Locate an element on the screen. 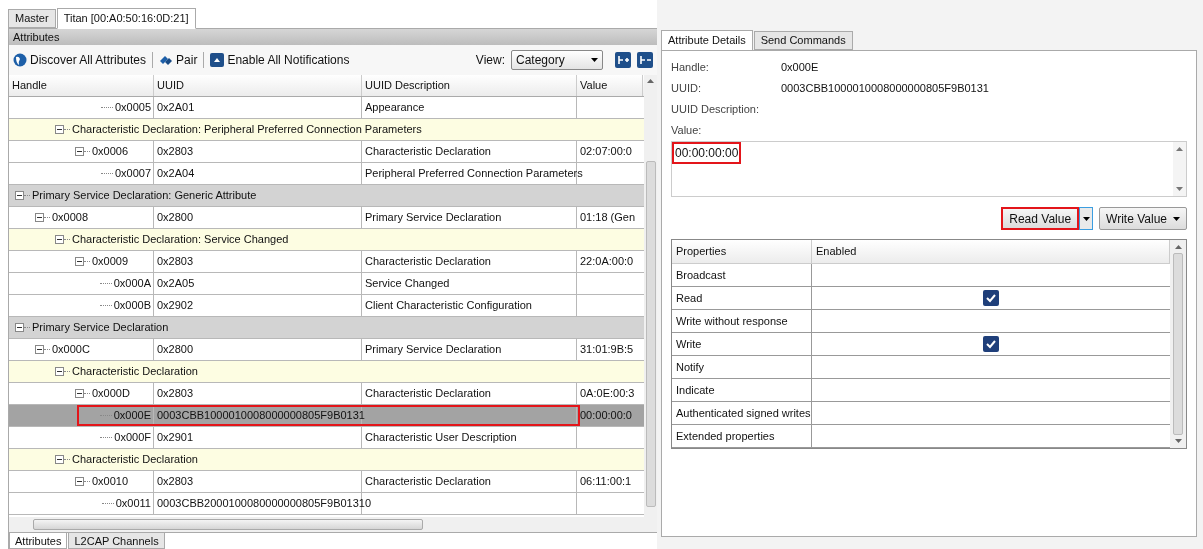 The height and width of the screenshot is (549, 1203). link-icon is located at coordinates (166, 60).